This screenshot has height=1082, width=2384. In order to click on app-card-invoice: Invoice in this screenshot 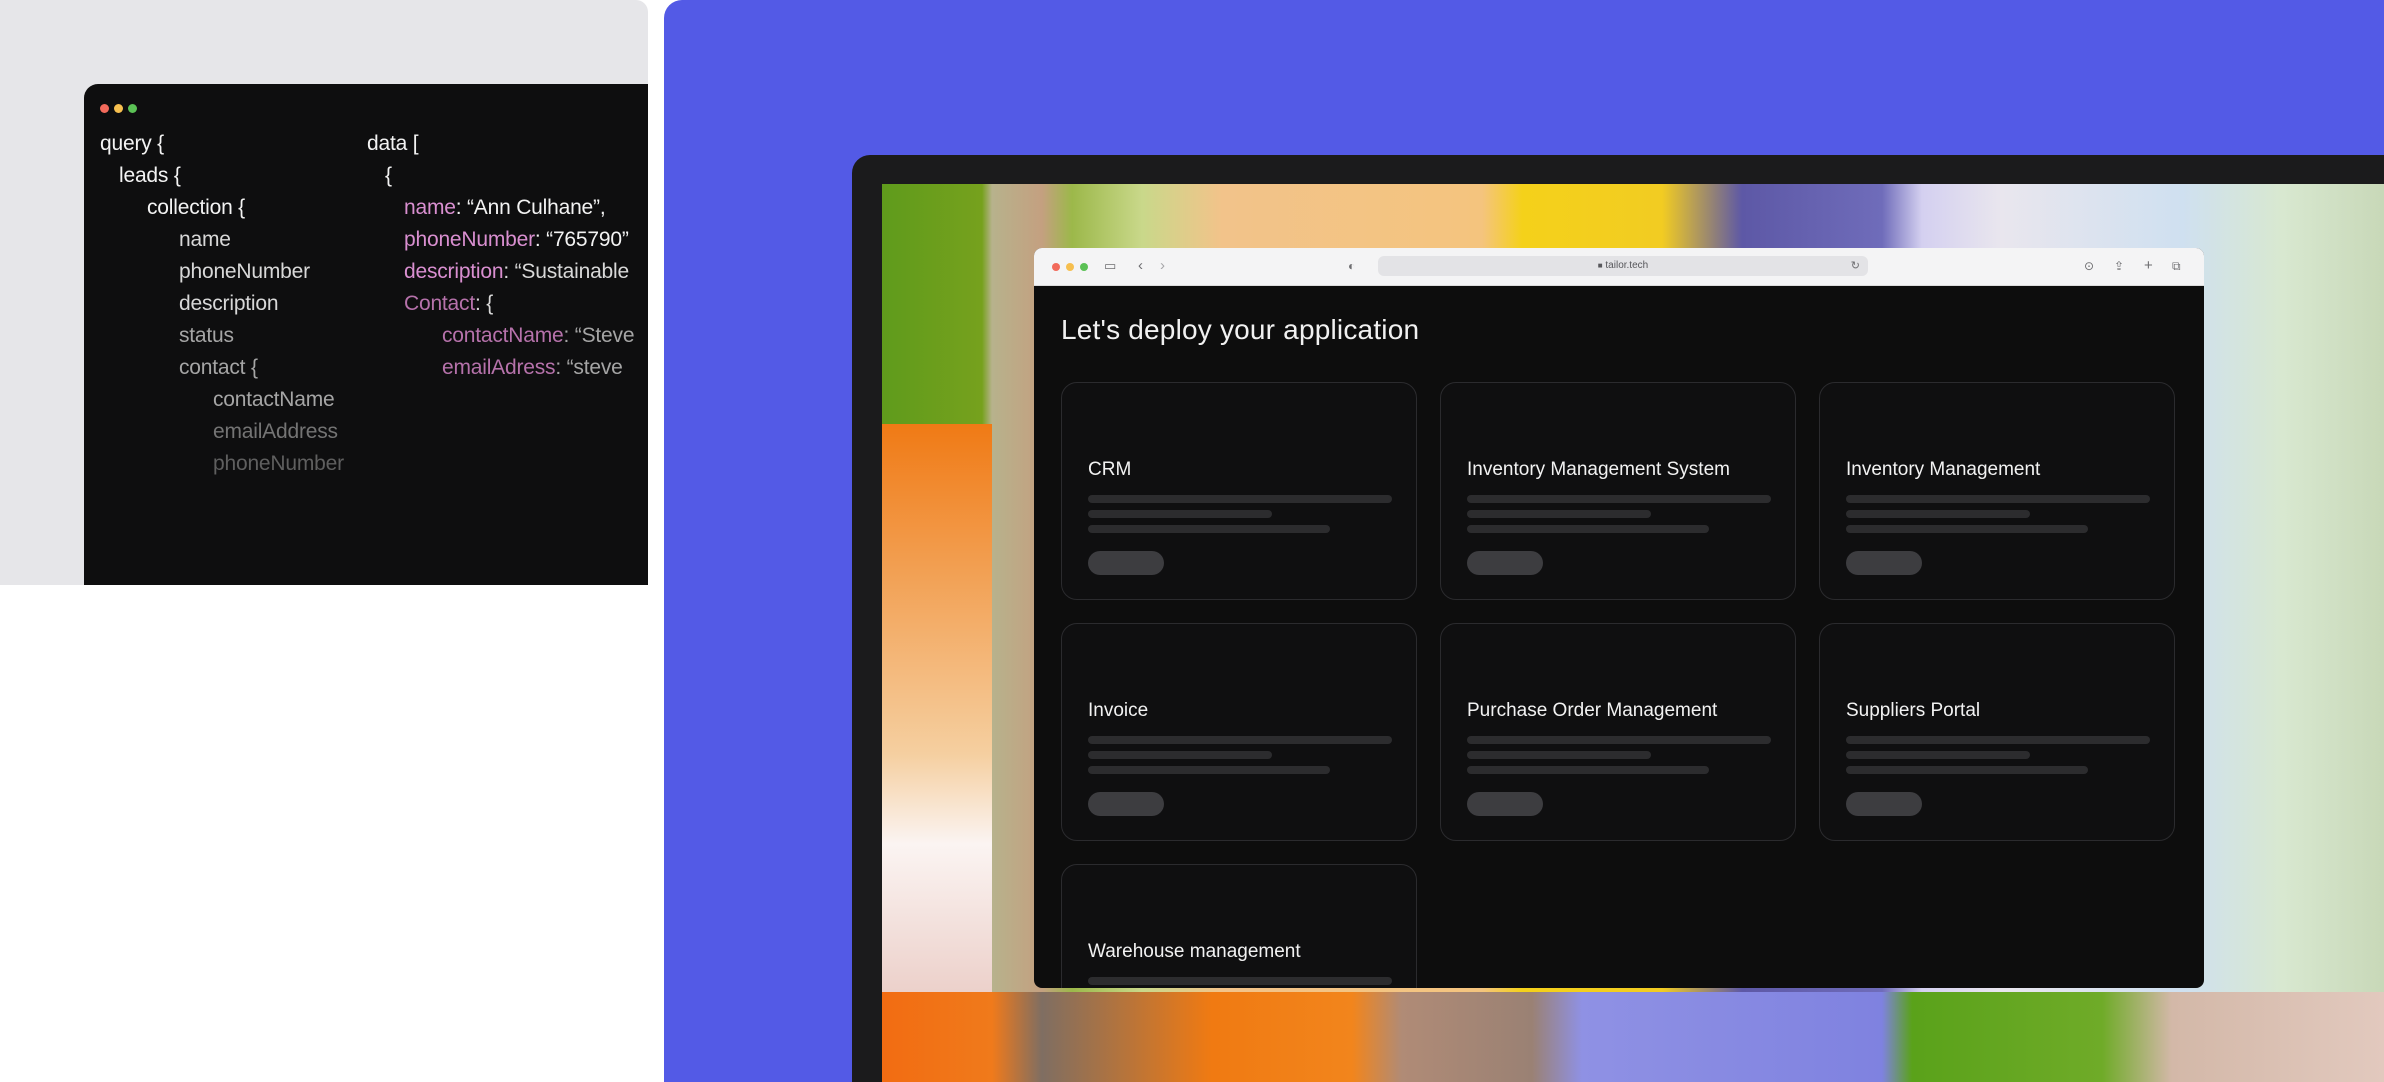, I will do `click(1239, 732)`.